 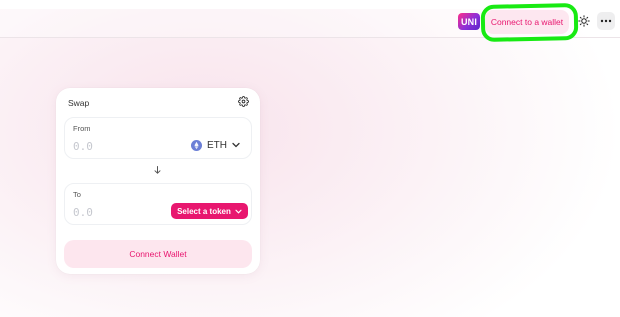 I want to click on connect-wallet-header-button: Connect to a wallet, so click(x=527, y=22).